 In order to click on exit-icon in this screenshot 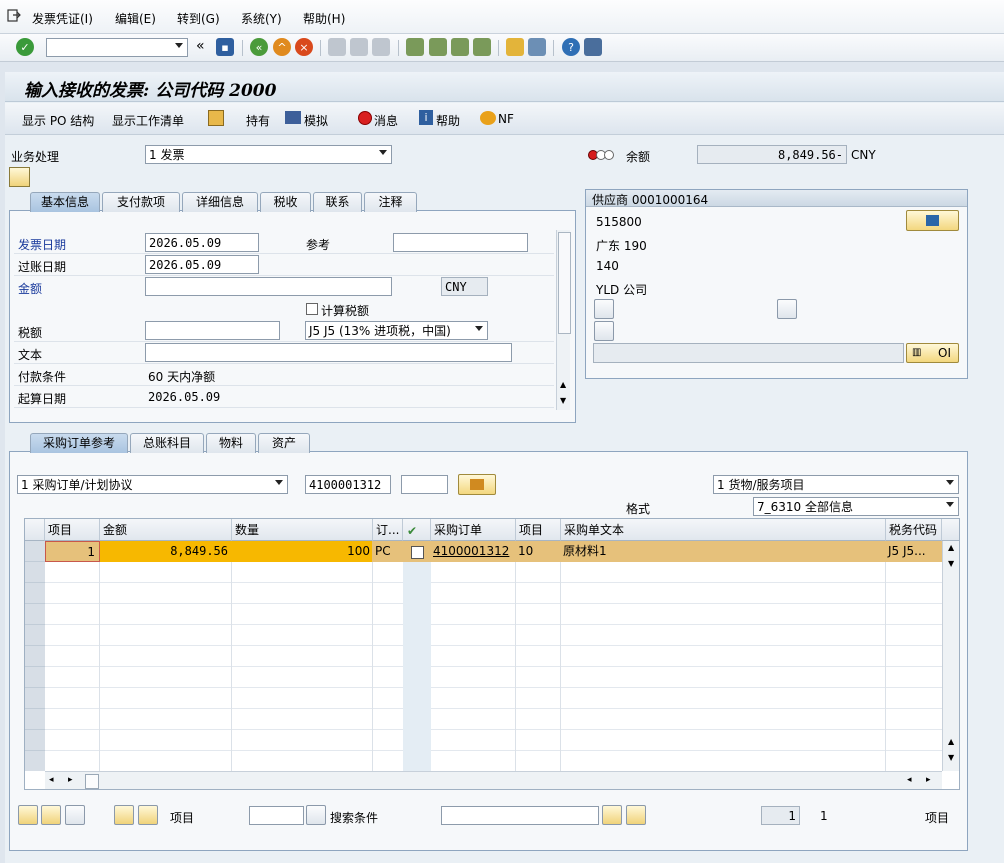, I will do `click(14, 15)`.